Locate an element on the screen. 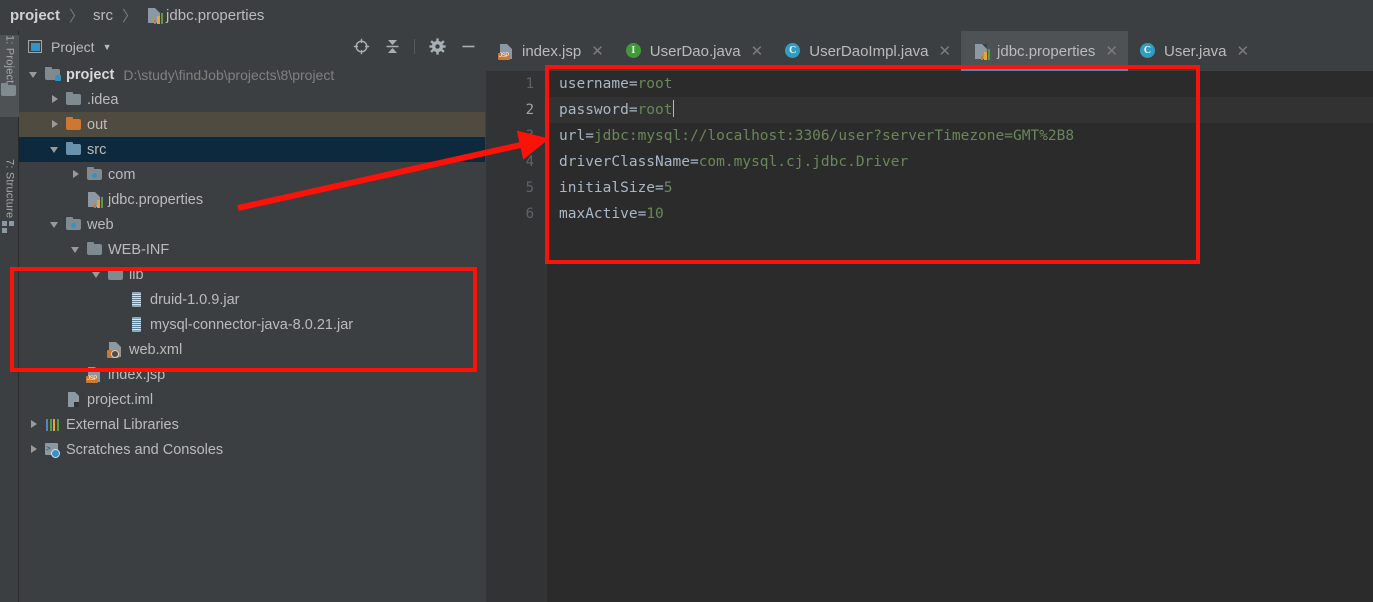 Image resolution: width=1373 pixels, height=602 pixels. chevron-down-icon: ▼ is located at coordinates (107, 47).